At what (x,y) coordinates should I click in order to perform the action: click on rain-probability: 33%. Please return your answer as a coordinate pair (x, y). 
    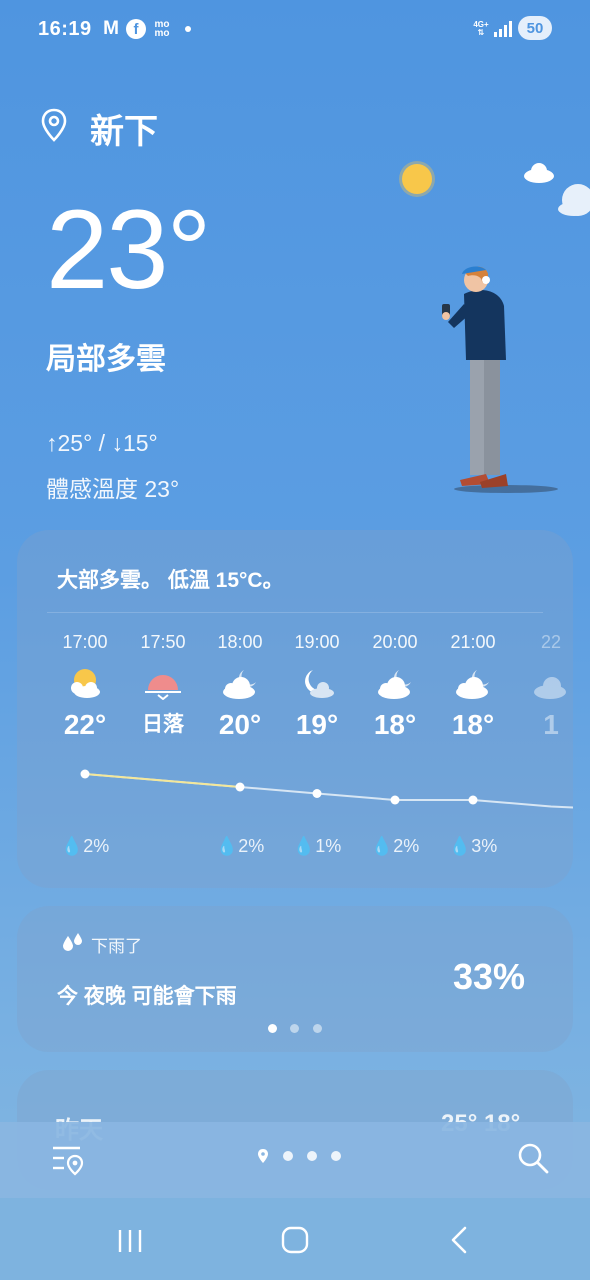
    Looking at the image, I should click on (489, 976).